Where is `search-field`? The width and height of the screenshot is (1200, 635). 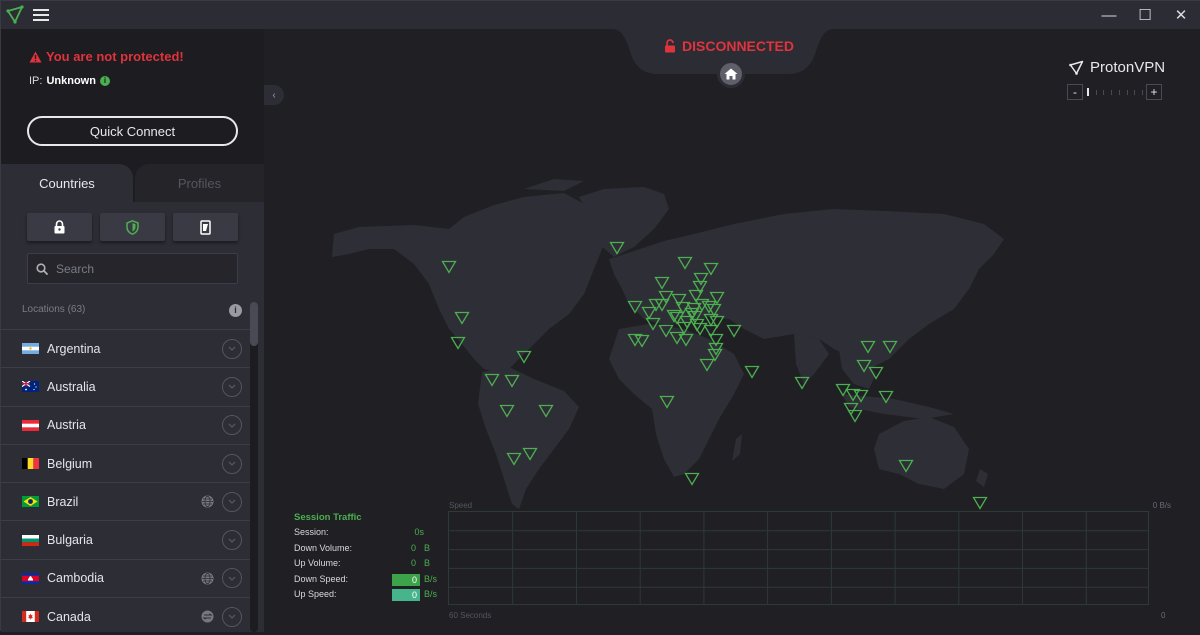
search-field is located at coordinates (132, 268).